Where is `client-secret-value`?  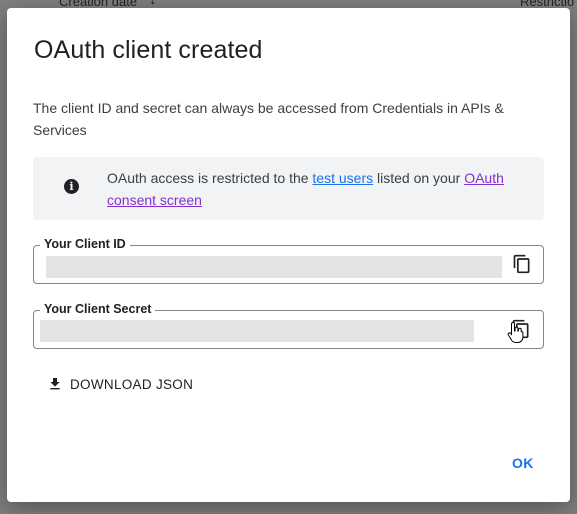
client-secret-value is located at coordinates (257, 331).